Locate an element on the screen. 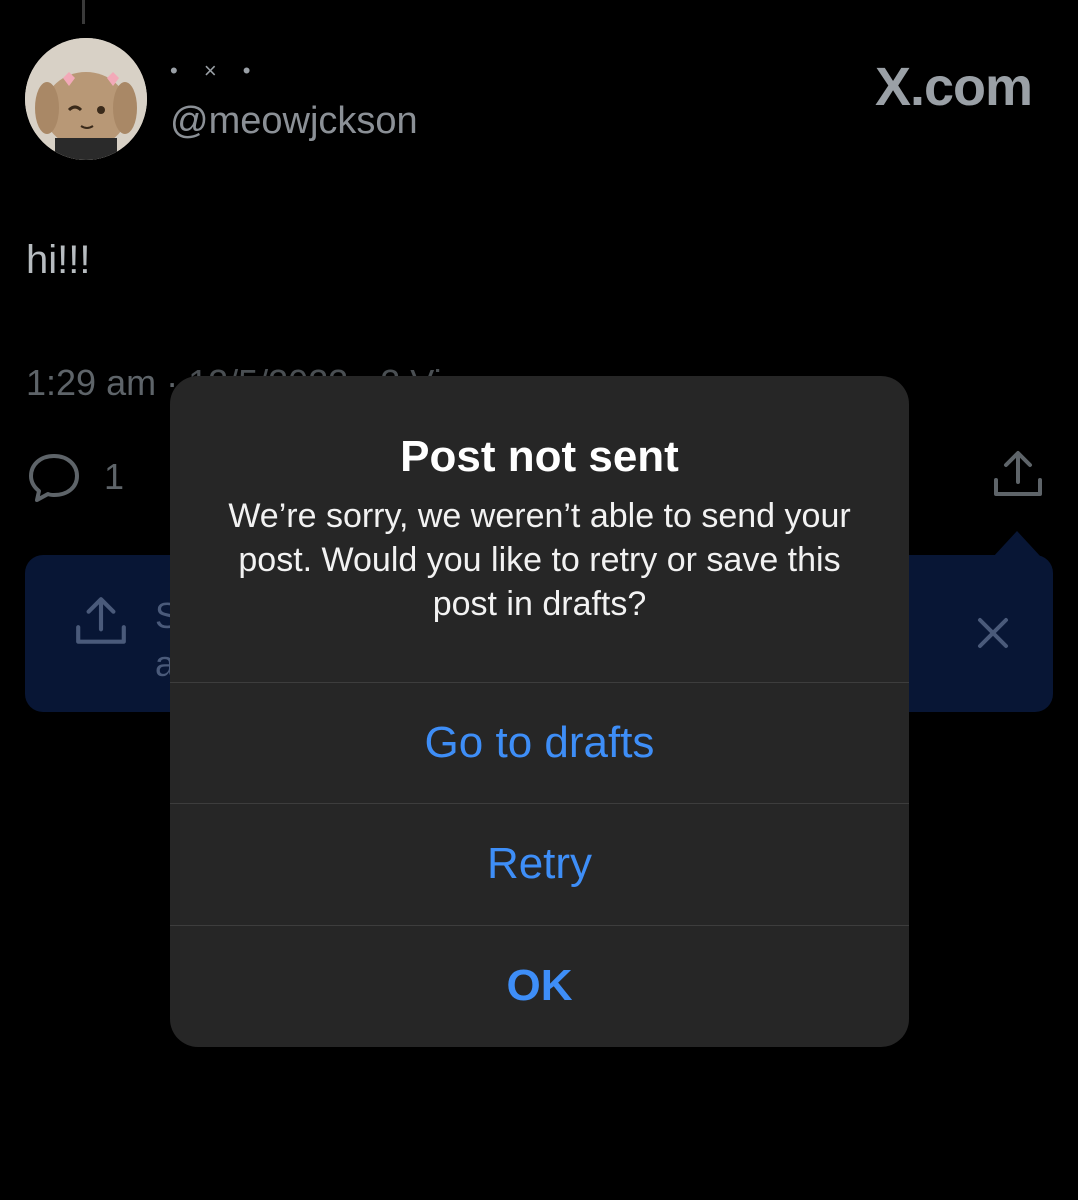 The image size is (1078, 1200). display-name: • × • is located at coordinates (215, 71).